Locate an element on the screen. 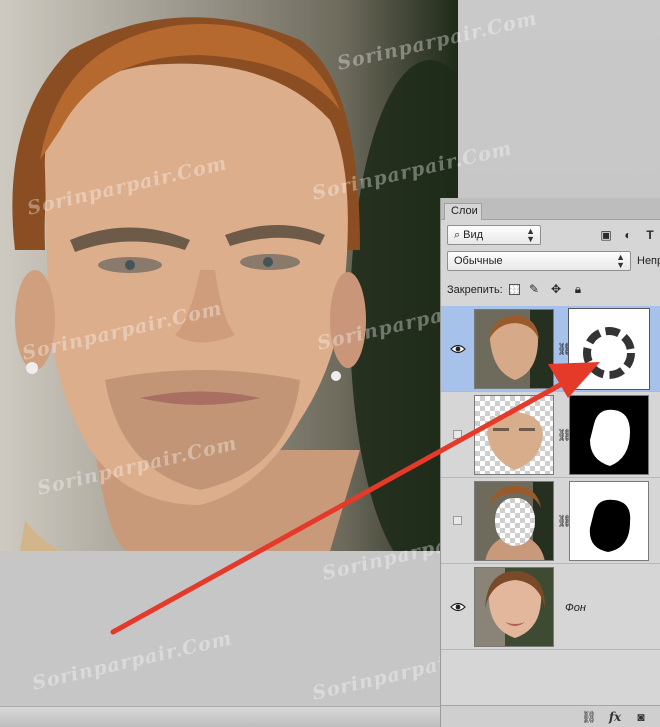  panel-footer: ⛓ fx ◙ is located at coordinates (550, 716).